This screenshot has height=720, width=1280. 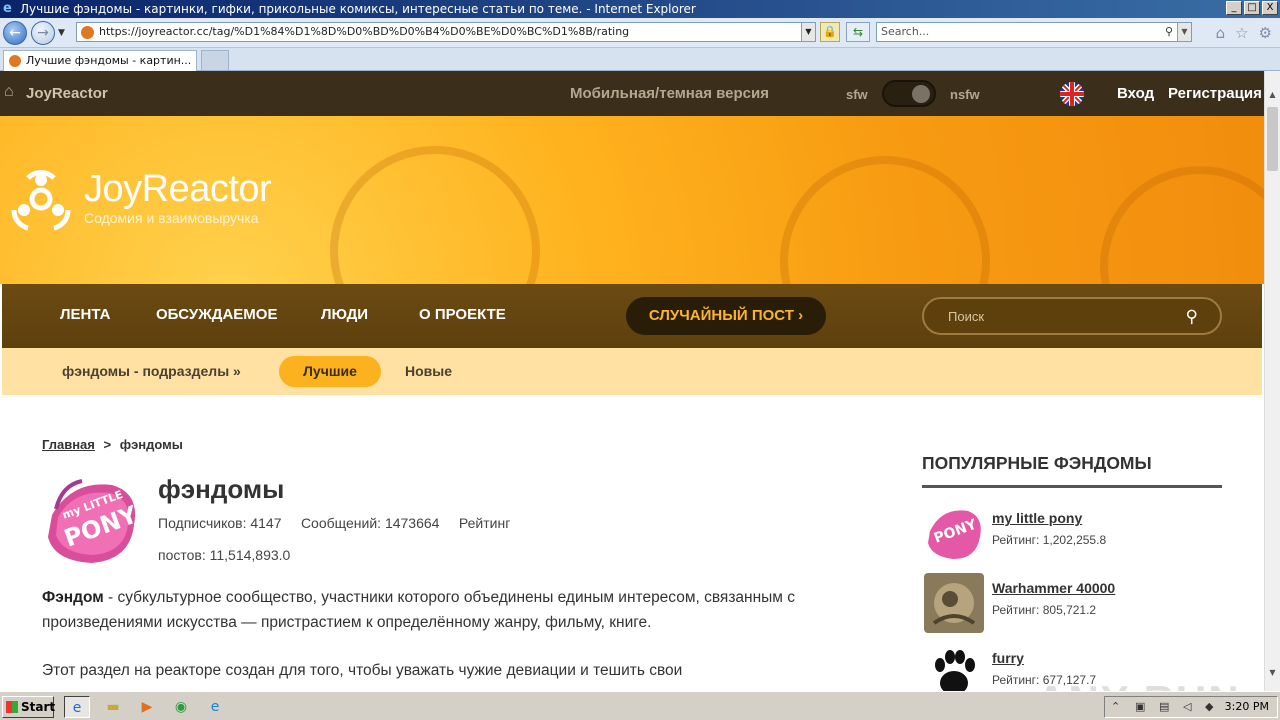 What do you see at coordinates (909, 93) in the screenshot?
I see `sfw-nsfw-toggle` at bounding box center [909, 93].